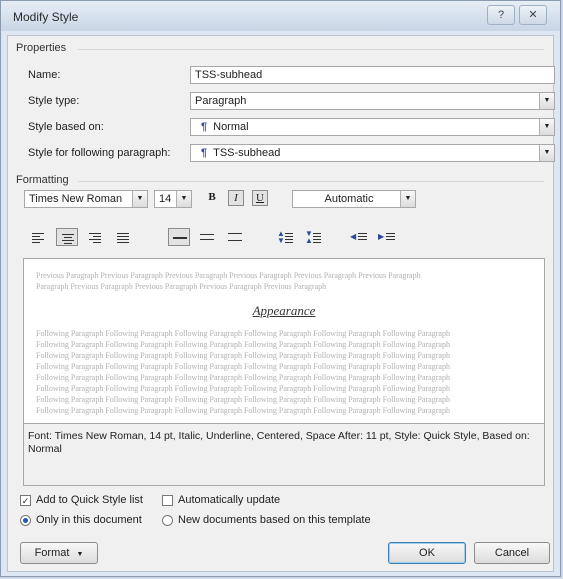 This screenshot has height=579, width=563. Describe the element at coordinates (533, 15) in the screenshot. I see `close-button: ✕` at that location.